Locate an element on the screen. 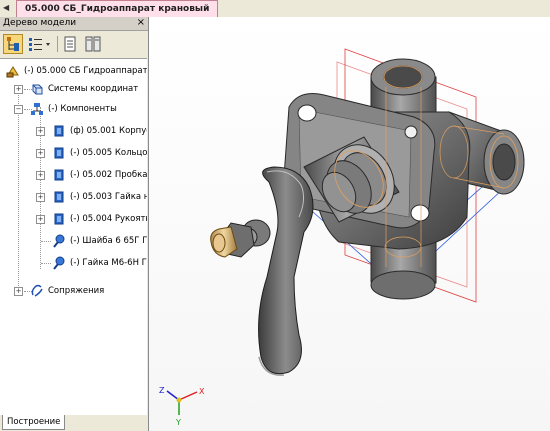 This screenshot has height=431, width=550. toolbar-separator is located at coordinates (57, 44).